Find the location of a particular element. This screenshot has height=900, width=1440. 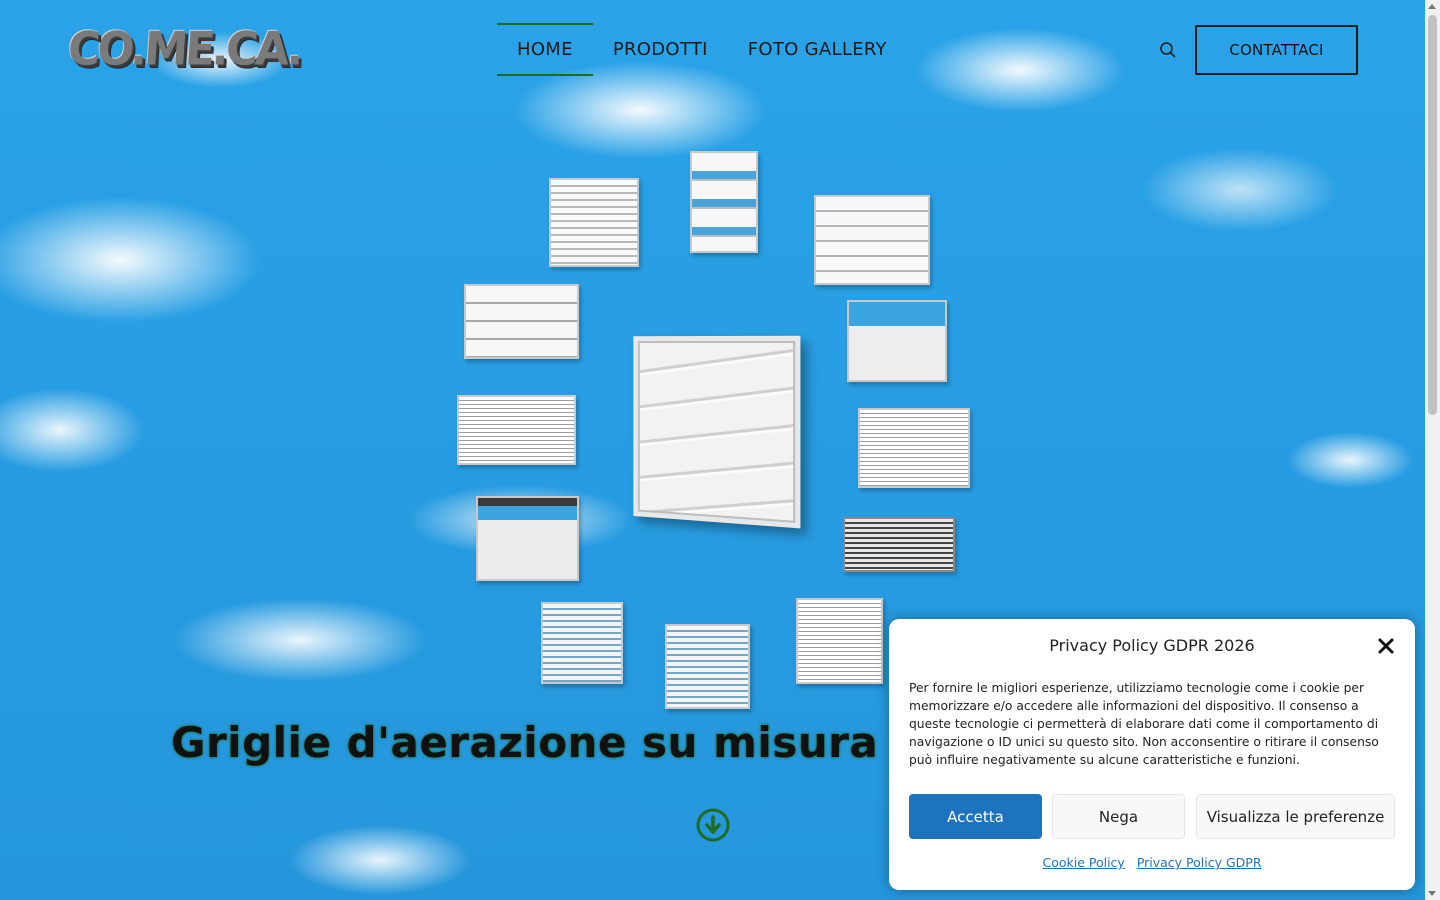

privacy-policy-link: Privacy Policy GDPR is located at coordinates (1199, 862).